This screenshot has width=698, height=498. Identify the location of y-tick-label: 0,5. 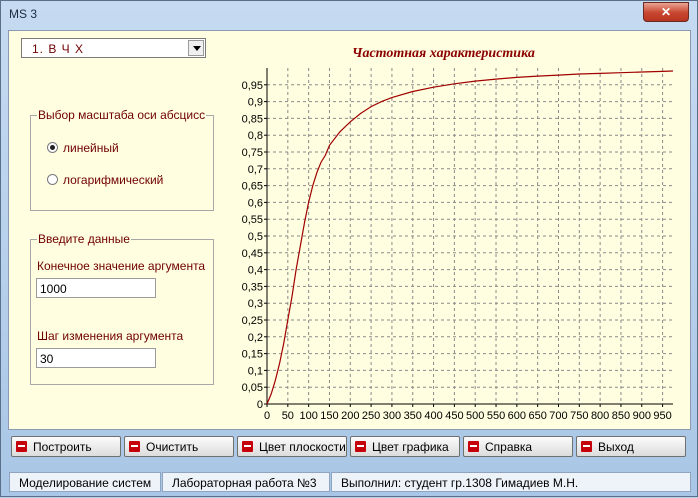
(255, 237).